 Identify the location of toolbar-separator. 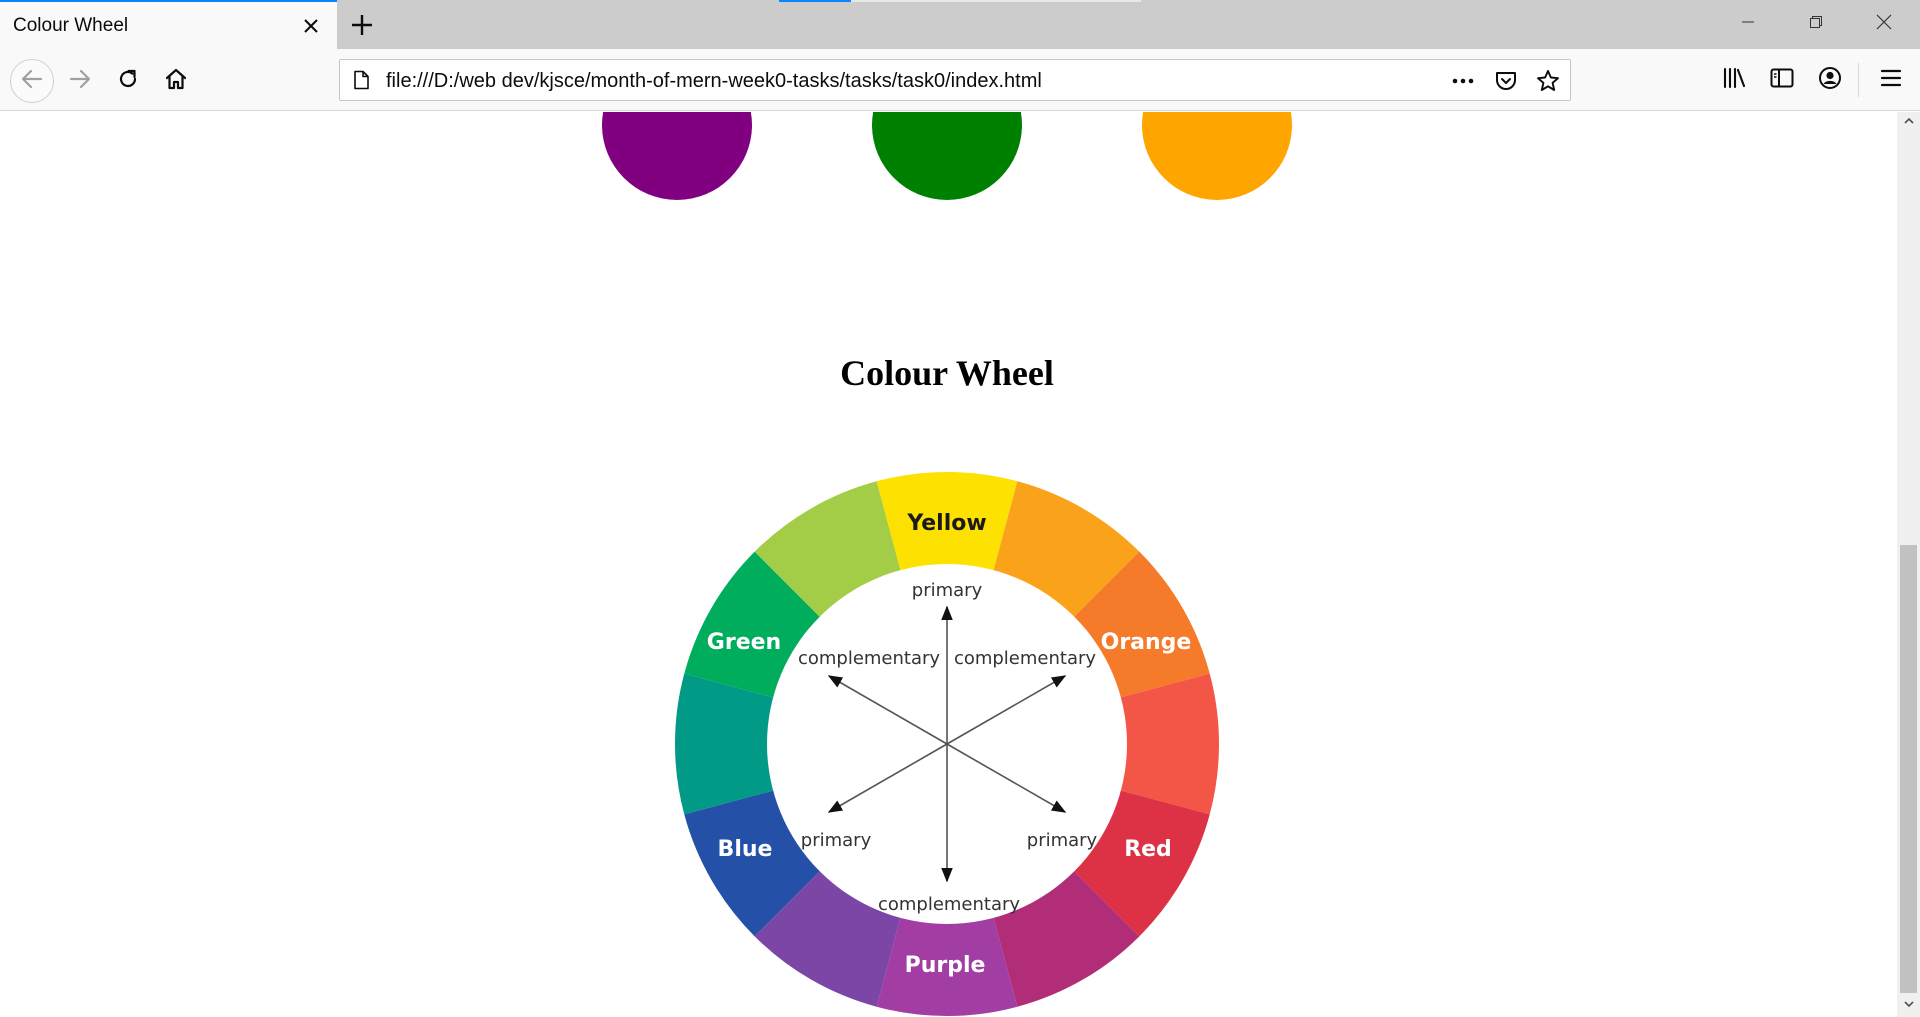
(1858, 80).